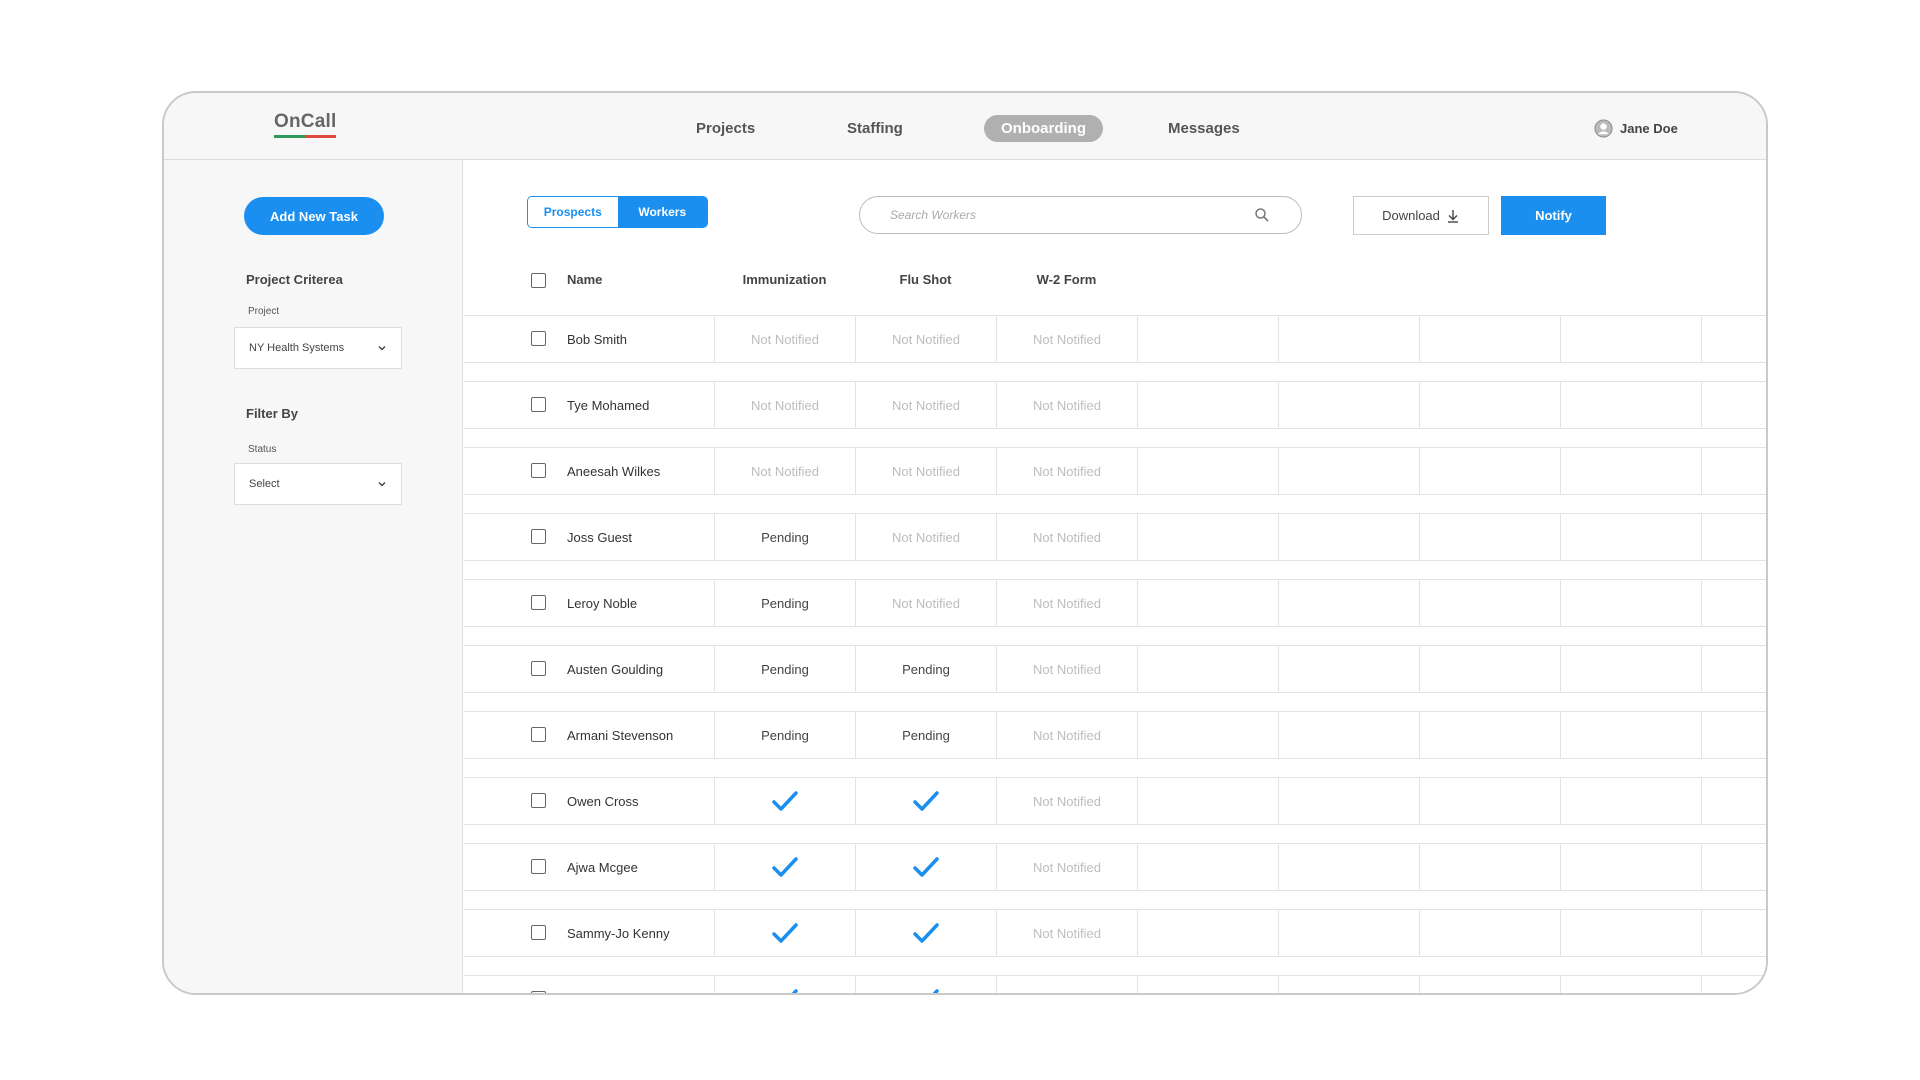 The image size is (1920, 1080). I want to click on logo-underline, so click(305, 136).